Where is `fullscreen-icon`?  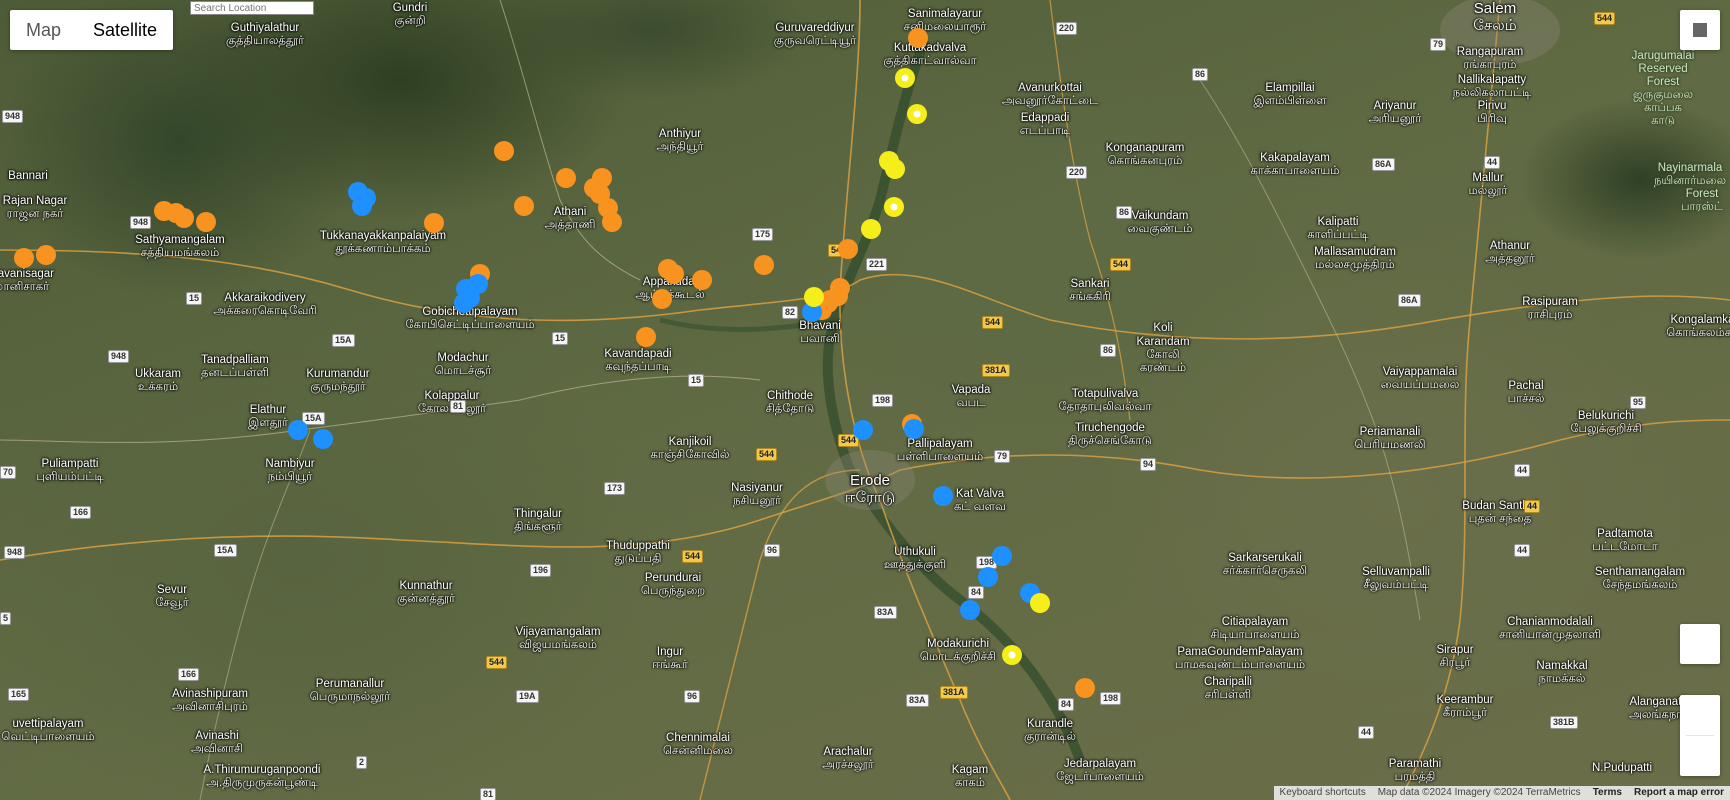 fullscreen-icon is located at coordinates (1700, 30).